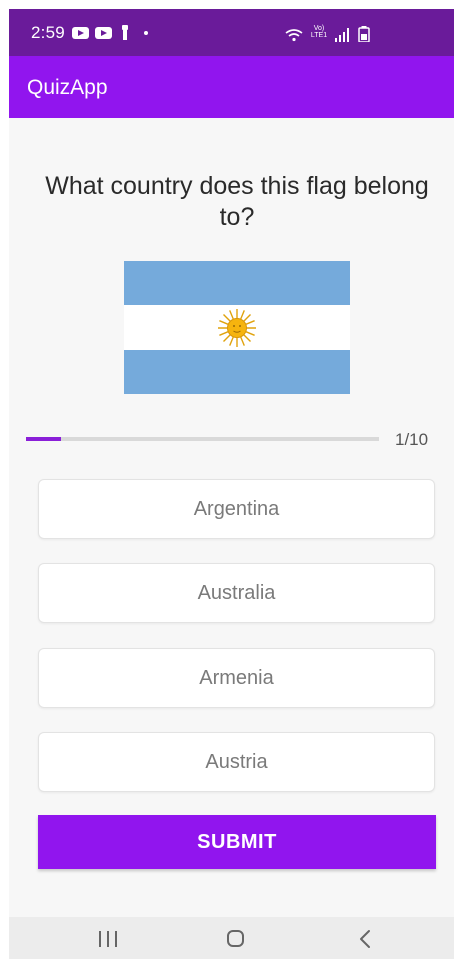  I want to click on status-notification-icons, so click(110, 32).